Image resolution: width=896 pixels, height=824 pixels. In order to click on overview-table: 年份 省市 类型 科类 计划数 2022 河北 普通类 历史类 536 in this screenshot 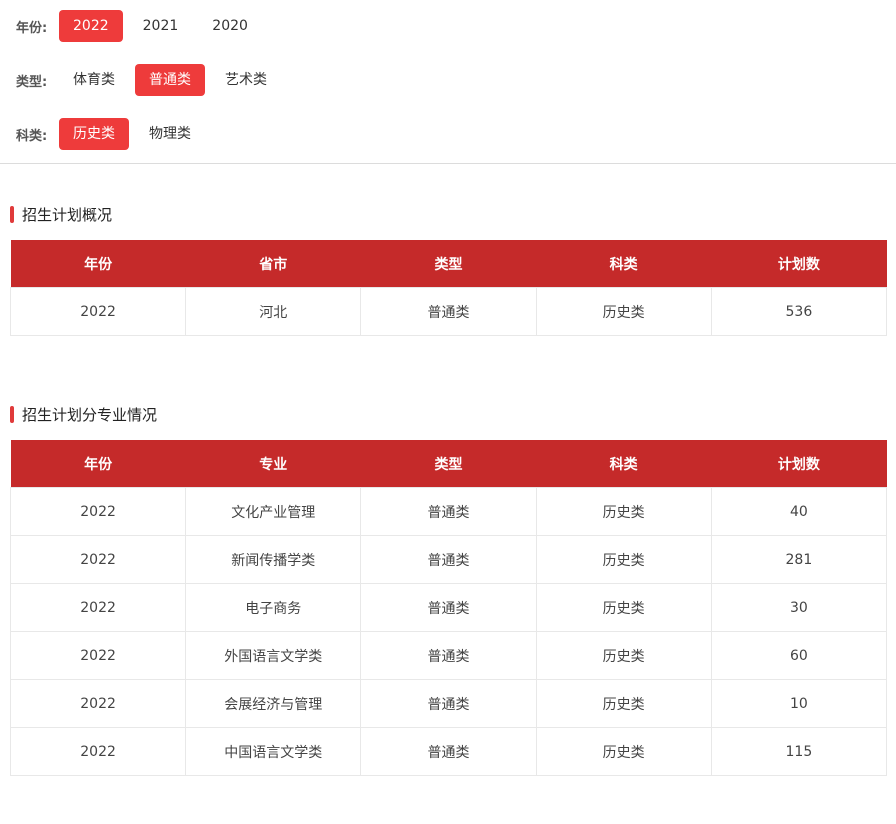, I will do `click(448, 288)`.